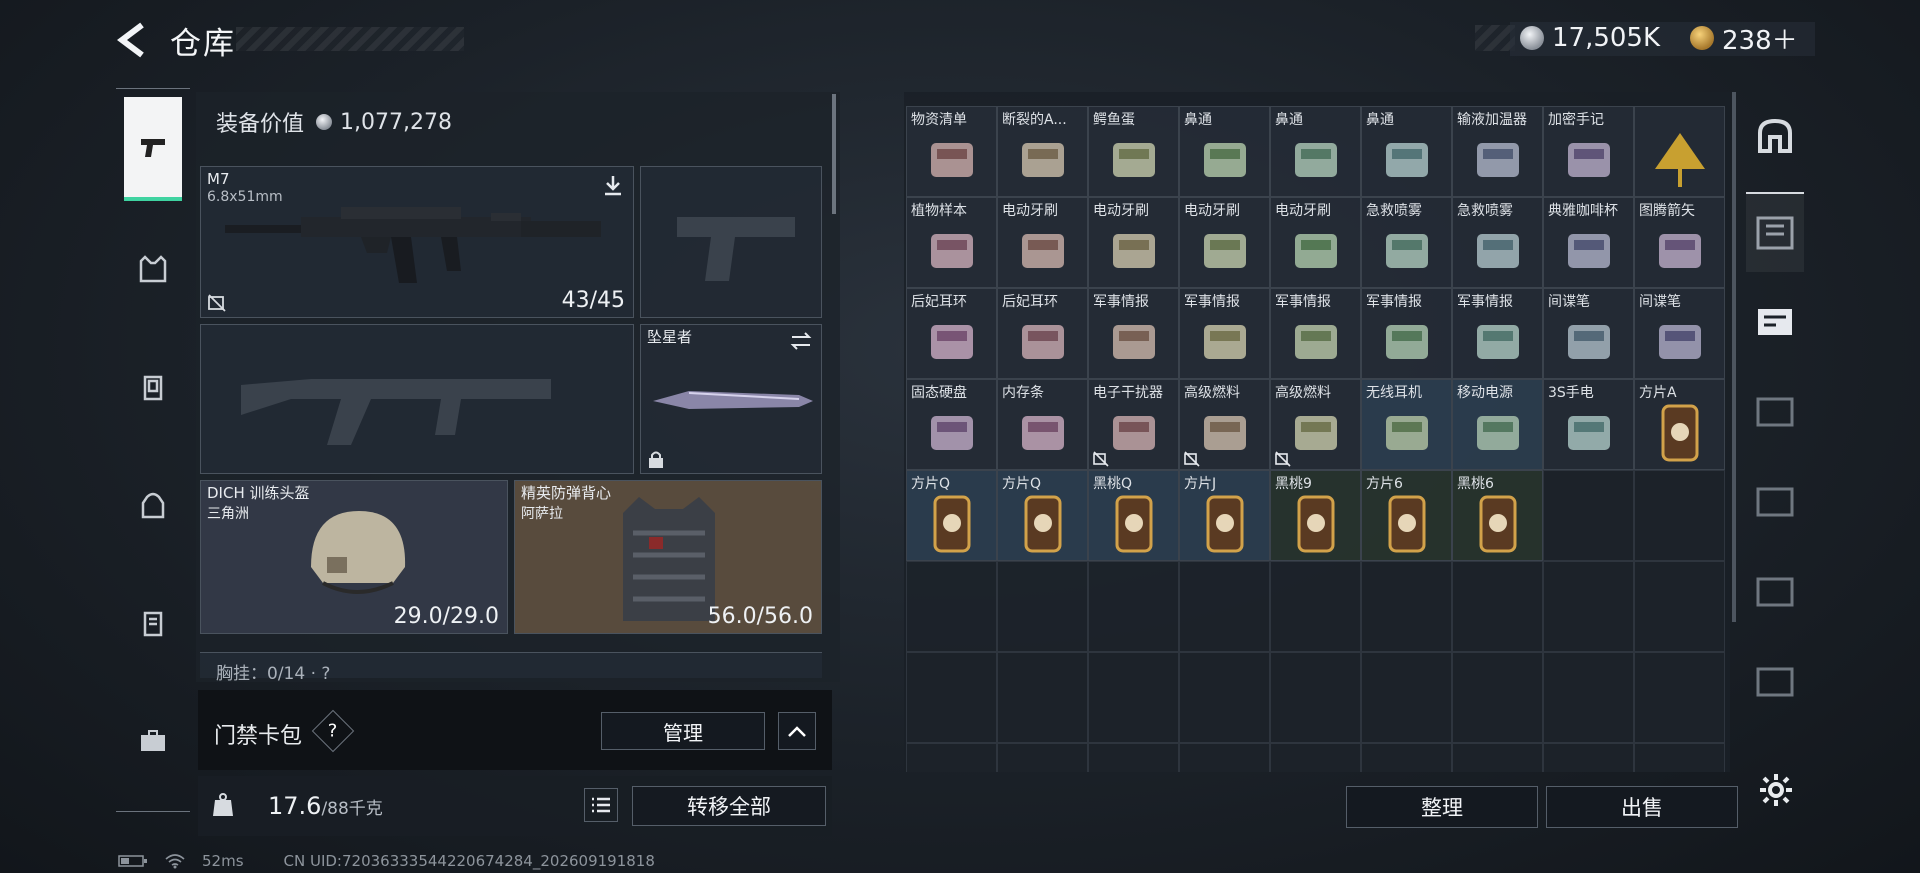 Image resolution: width=1920 pixels, height=873 pixels. Describe the element at coordinates (683, 731) in the screenshot. I see `manage-button: 管理` at that location.